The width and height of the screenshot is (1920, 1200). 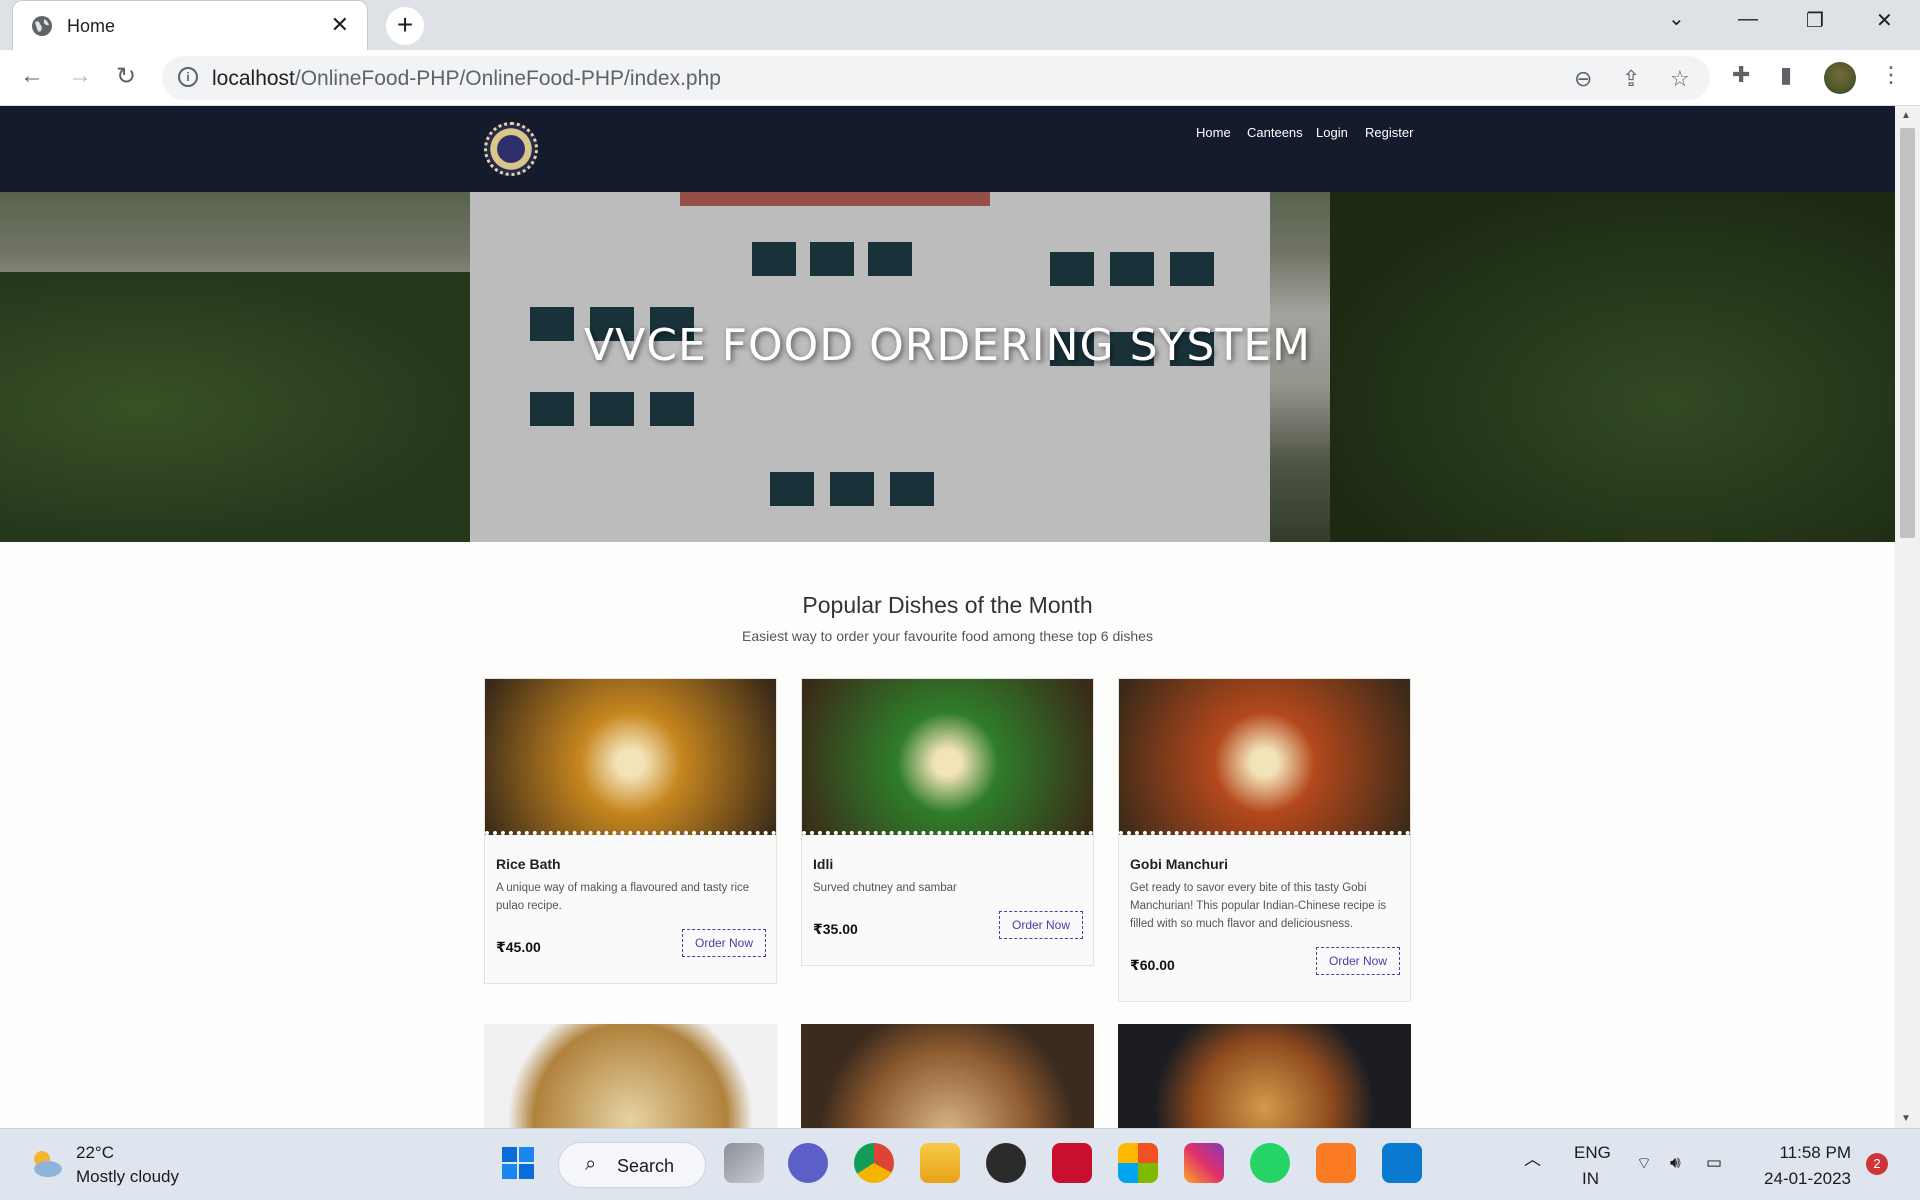 I want to click on show-hidden-icons-chevron-icon: ︿, so click(x=1532, y=1157).